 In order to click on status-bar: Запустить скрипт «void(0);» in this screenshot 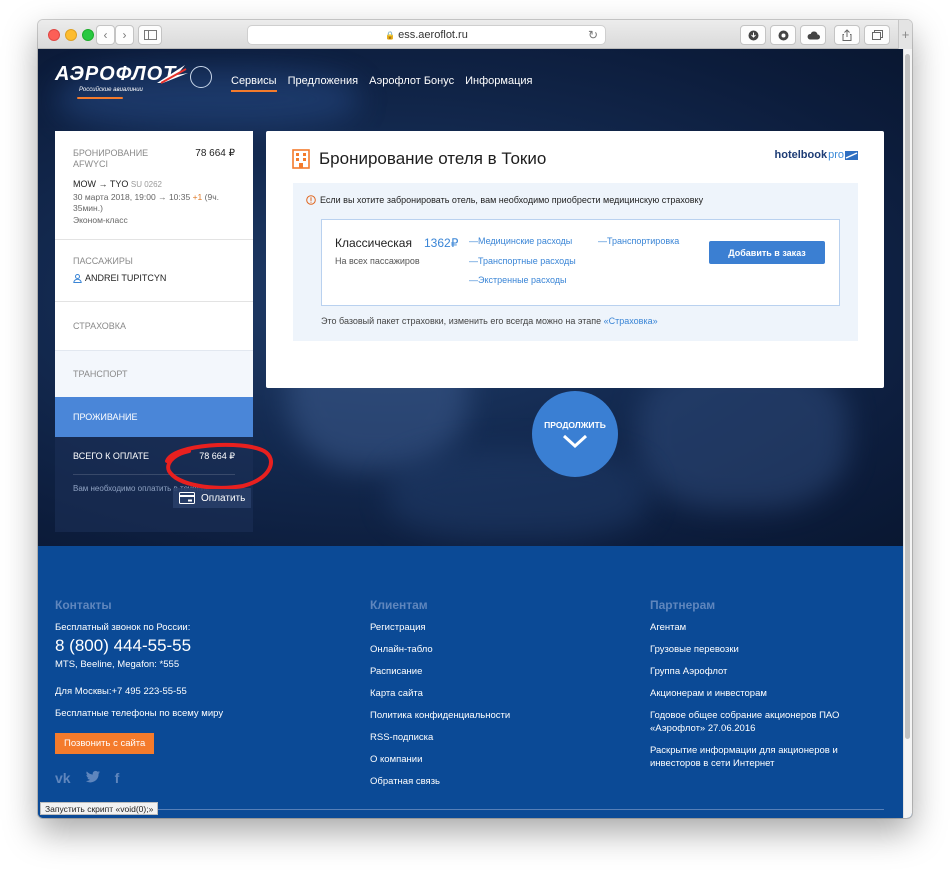, I will do `click(99, 808)`.